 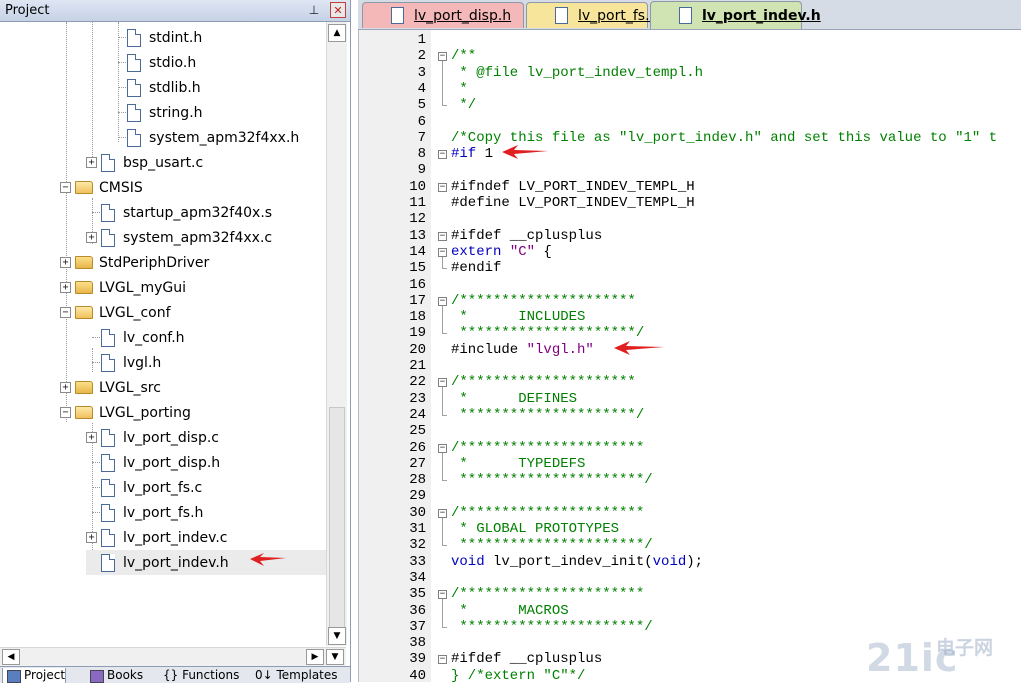 I want to click on pin-icon: ⊥, so click(x=314, y=10).